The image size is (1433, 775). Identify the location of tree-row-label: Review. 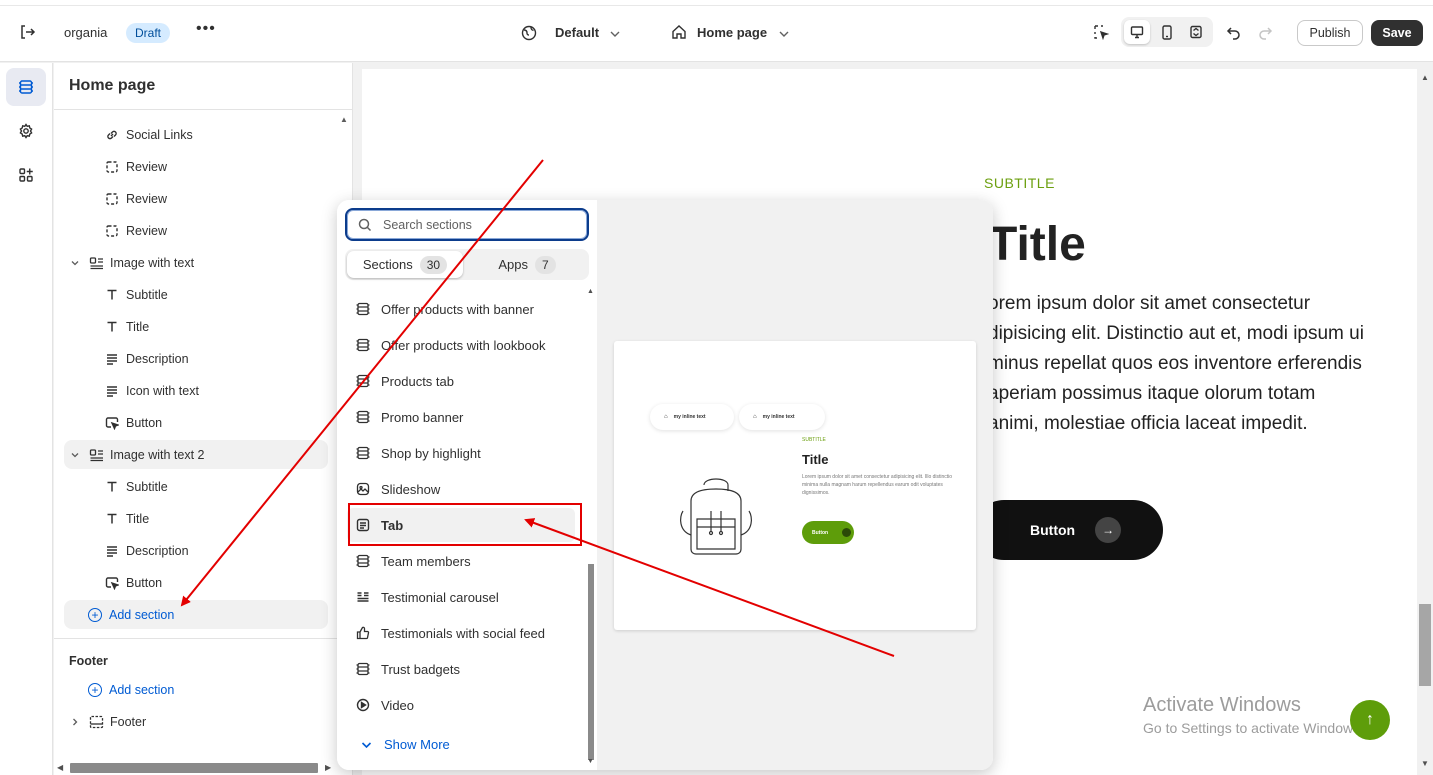
(146, 230).